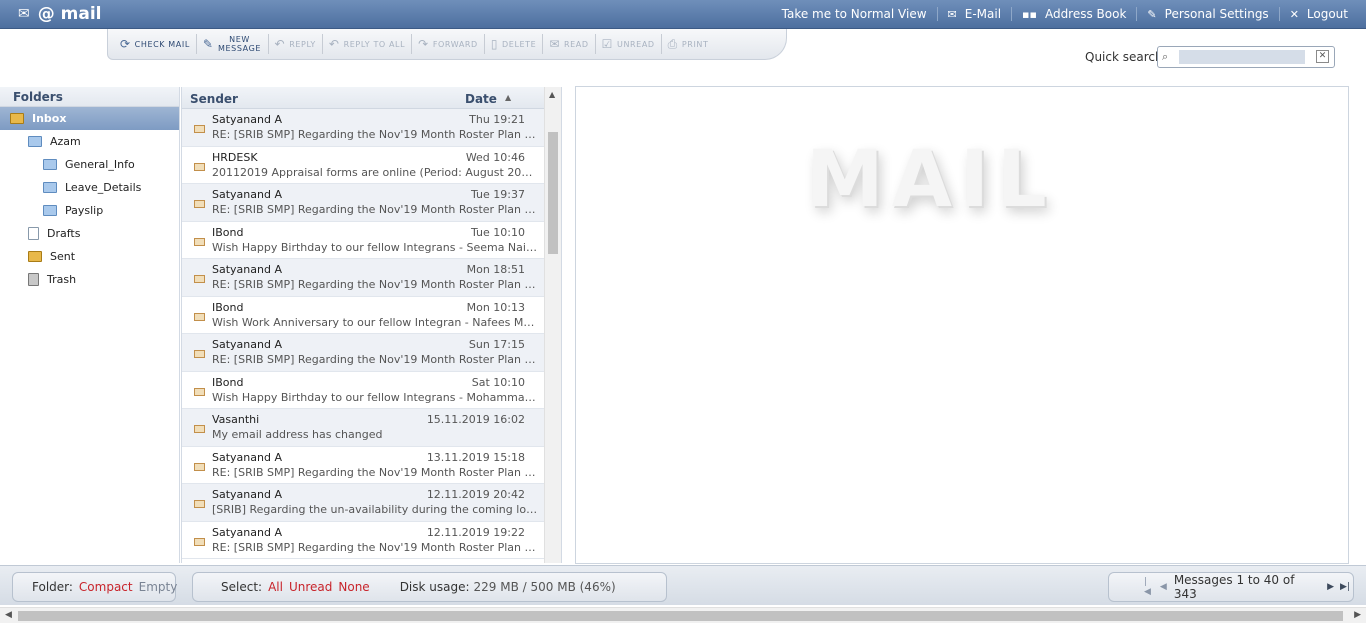 The width and height of the screenshot is (1366, 623). I want to click on empty-link: Empty, so click(158, 587).